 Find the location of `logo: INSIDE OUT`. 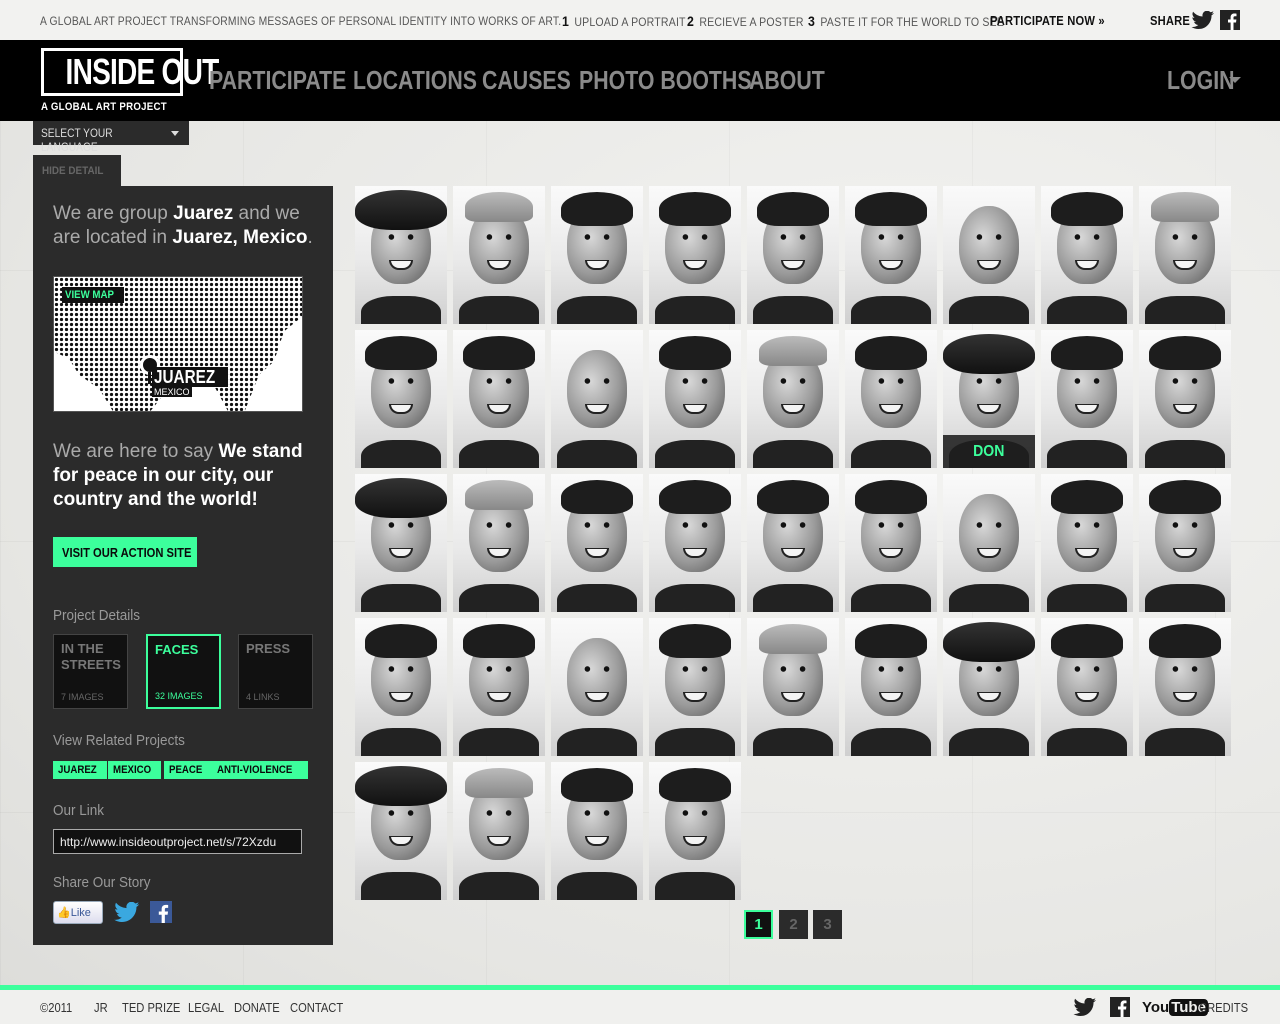

logo: INSIDE OUT is located at coordinates (130, 72).